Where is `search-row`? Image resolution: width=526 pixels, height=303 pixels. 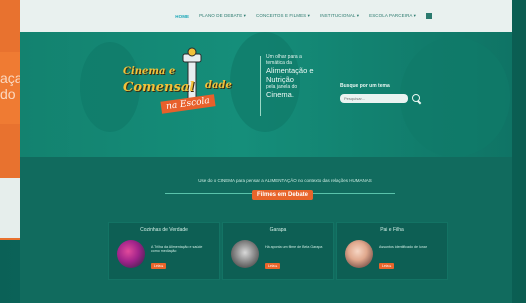 search-row is located at coordinates (380, 98).